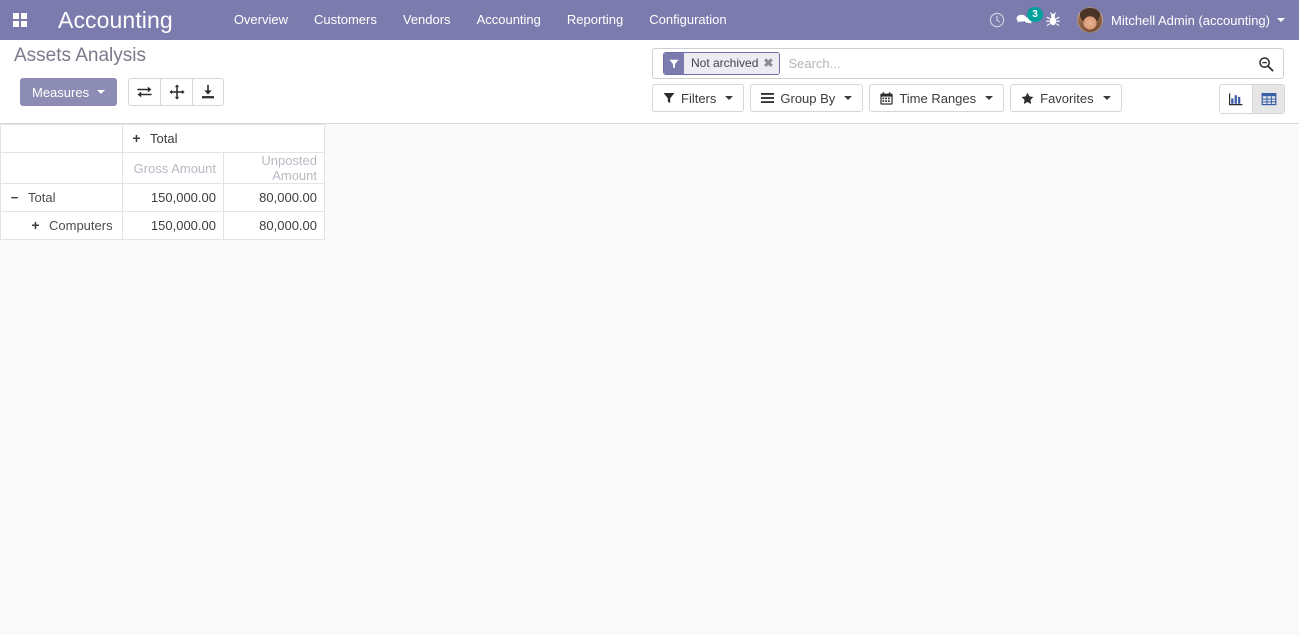 This screenshot has width=1299, height=635. I want to click on download-xlsx-icon, so click(208, 91).